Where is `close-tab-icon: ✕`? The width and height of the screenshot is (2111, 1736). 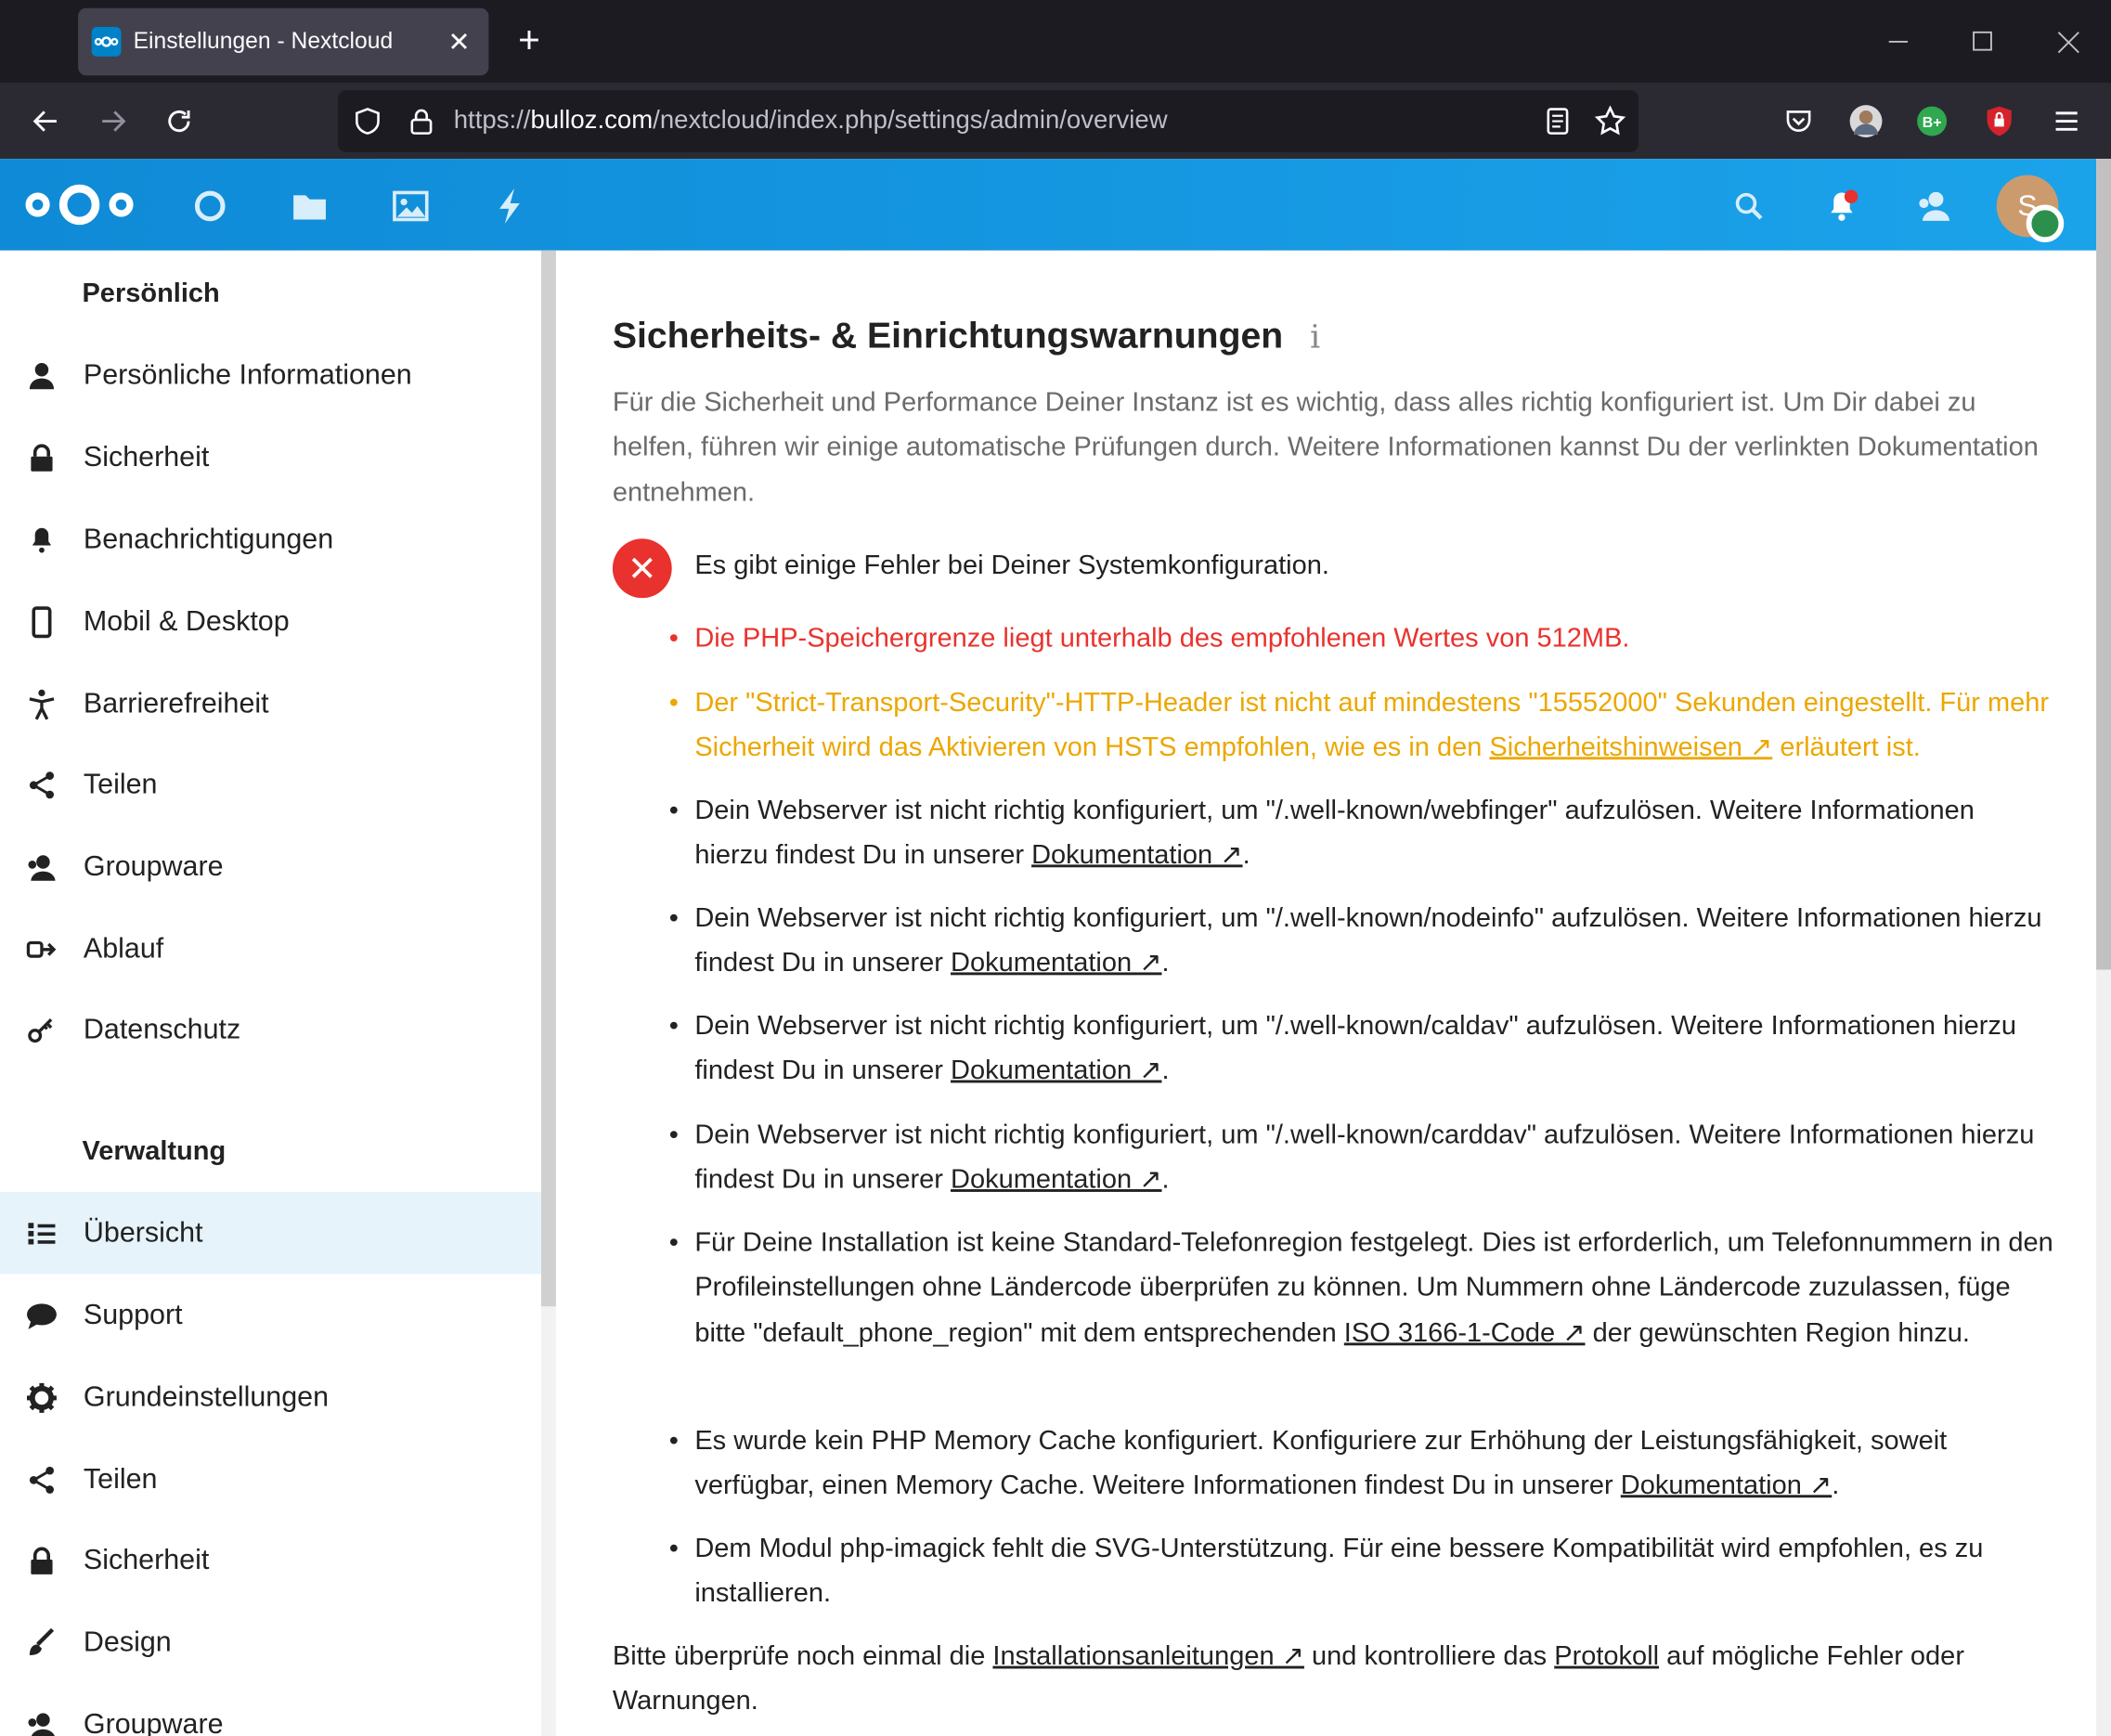 close-tab-icon: ✕ is located at coordinates (459, 41).